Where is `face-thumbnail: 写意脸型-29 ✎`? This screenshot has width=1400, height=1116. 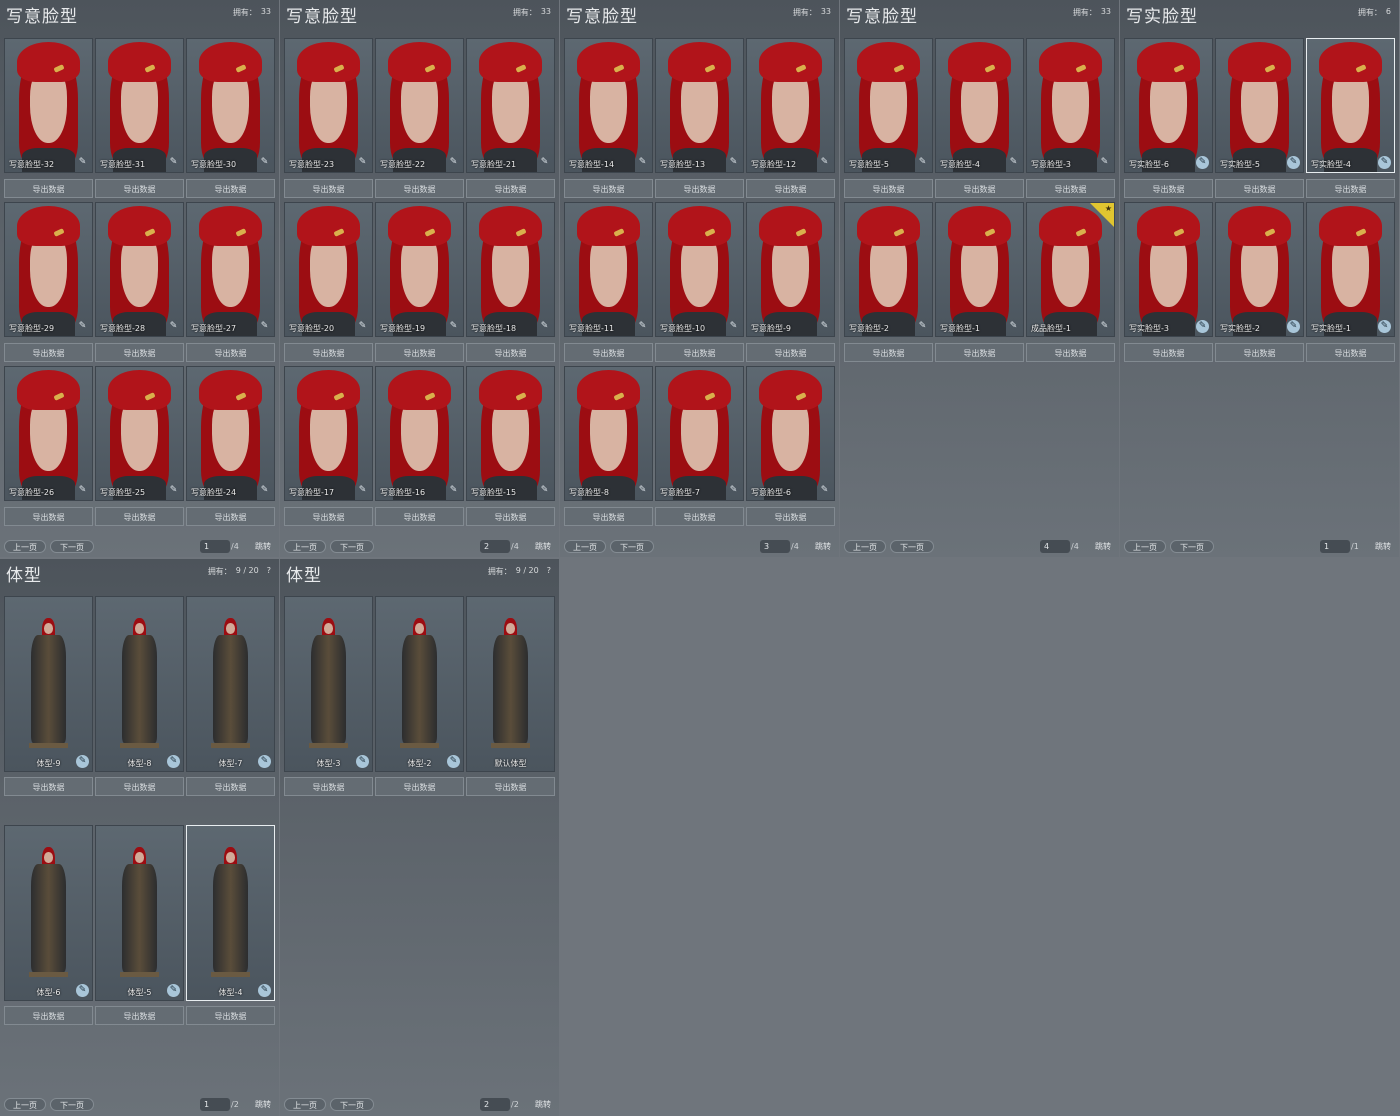
face-thumbnail: 写意脸型-29 ✎ is located at coordinates (48, 269).